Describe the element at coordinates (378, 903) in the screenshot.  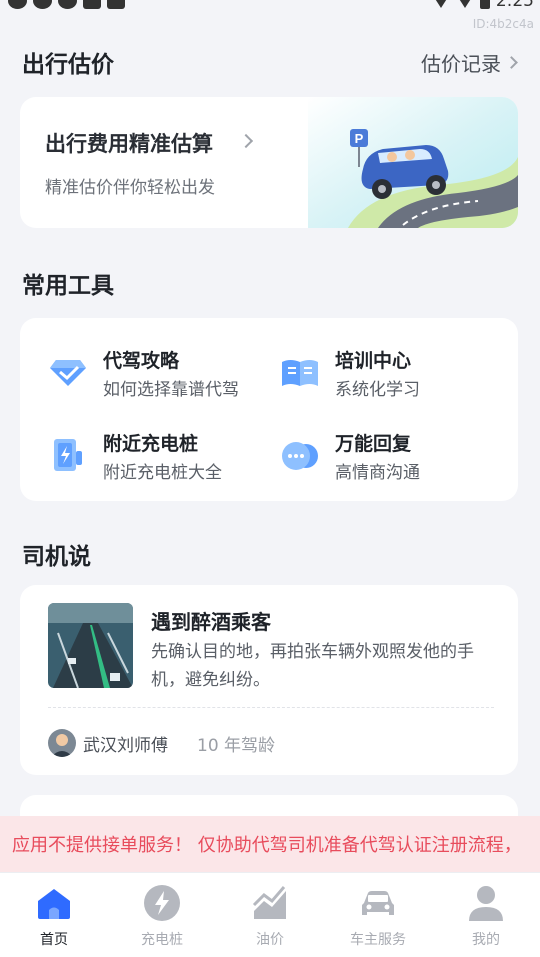
I see `car-icon` at that location.